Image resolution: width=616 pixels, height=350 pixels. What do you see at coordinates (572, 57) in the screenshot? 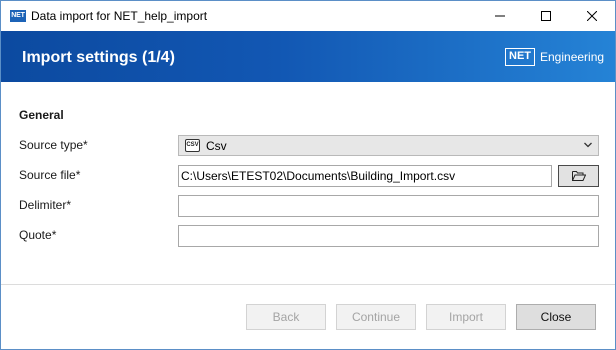
I see `logo-text: Engineering` at bounding box center [572, 57].